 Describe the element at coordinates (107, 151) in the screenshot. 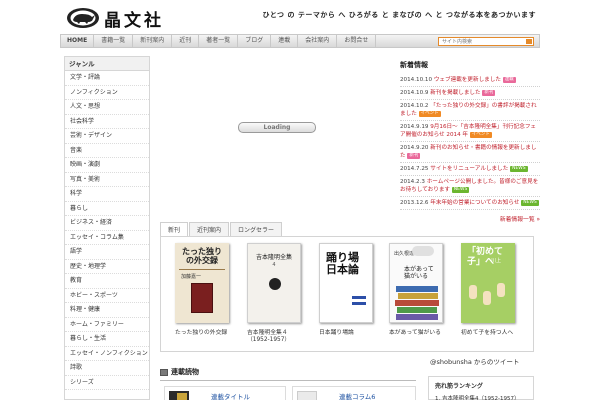

I see `sidebar-item: 音楽` at that location.